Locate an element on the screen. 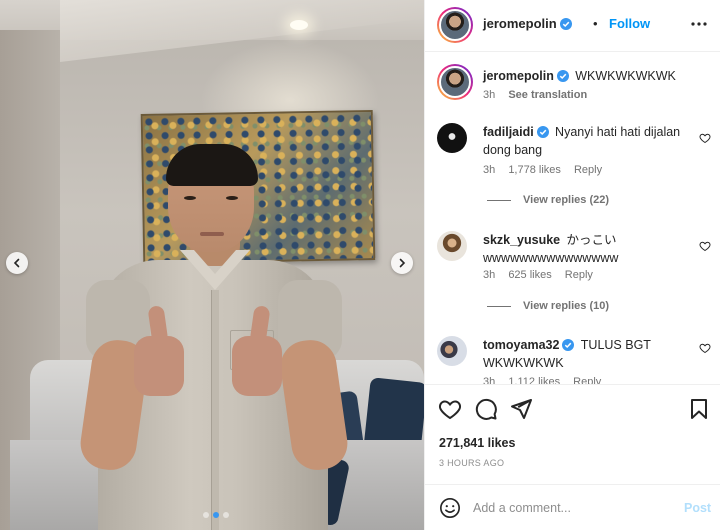 This screenshot has width=720, height=530. like-count: 271,841 likes is located at coordinates (477, 443).